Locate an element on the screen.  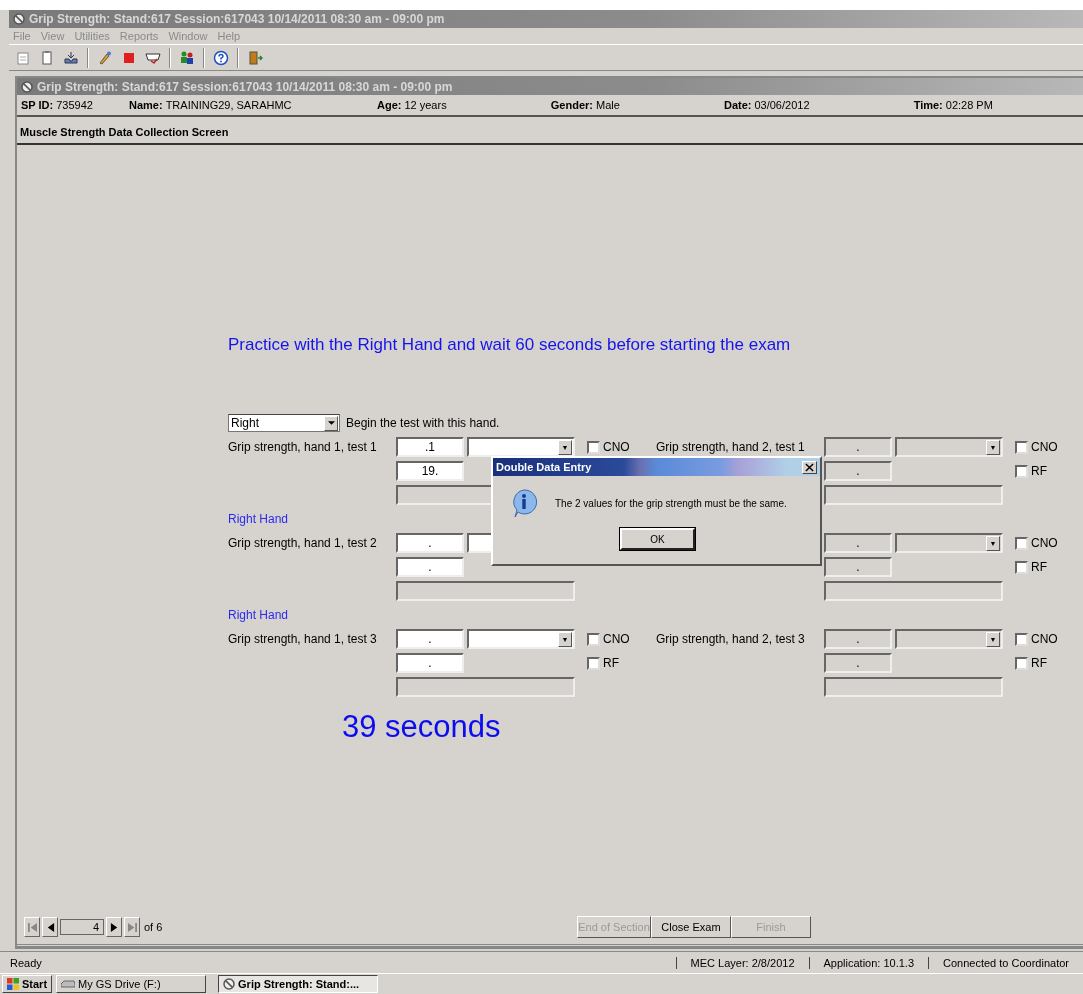
field-label: Grip strength, hand 2, test 1 is located at coordinates (731, 447).